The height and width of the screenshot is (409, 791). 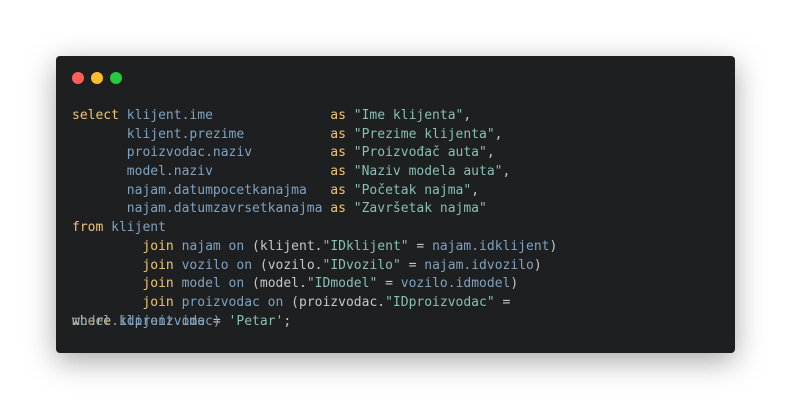 What do you see at coordinates (78, 78) in the screenshot?
I see `close-dot-icon` at bounding box center [78, 78].